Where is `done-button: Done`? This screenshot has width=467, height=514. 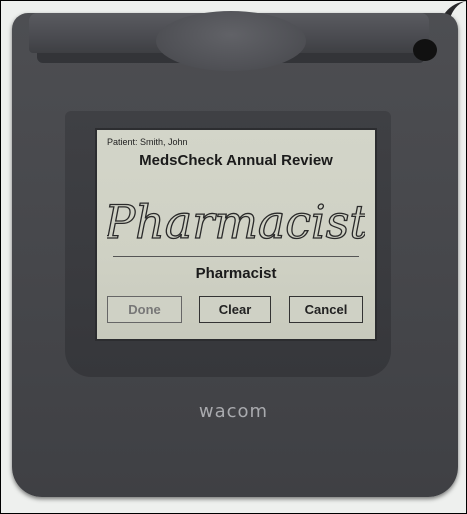 done-button: Done is located at coordinates (144, 309).